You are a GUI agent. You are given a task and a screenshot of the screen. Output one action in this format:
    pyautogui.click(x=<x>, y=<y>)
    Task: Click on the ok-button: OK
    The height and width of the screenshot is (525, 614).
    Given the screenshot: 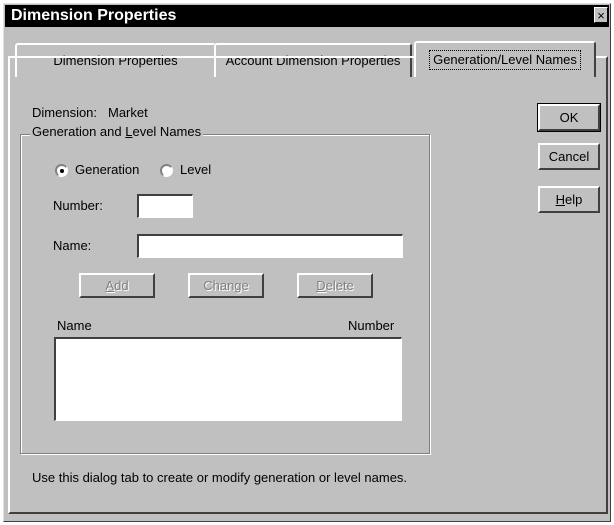 What is the action you would take?
    pyautogui.click(x=569, y=117)
    